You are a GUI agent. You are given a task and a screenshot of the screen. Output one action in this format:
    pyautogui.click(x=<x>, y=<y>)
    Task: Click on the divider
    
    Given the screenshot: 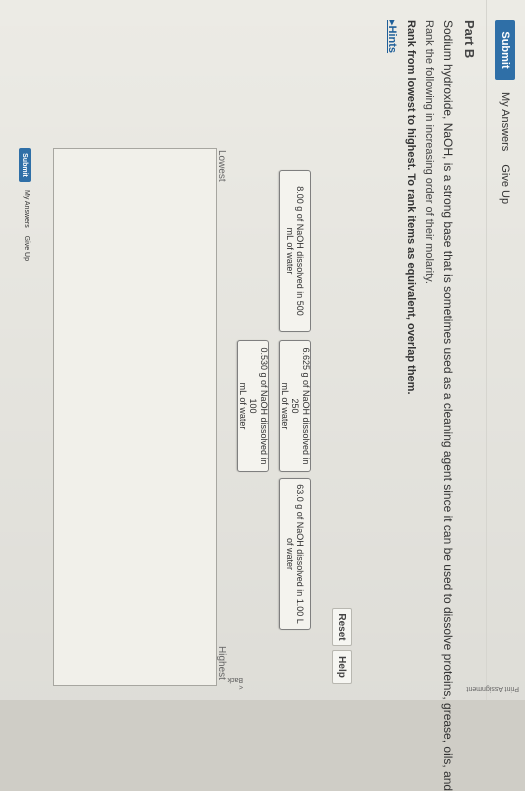 What is the action you would take?
    pyautogui.click(x=486, y=350)
    